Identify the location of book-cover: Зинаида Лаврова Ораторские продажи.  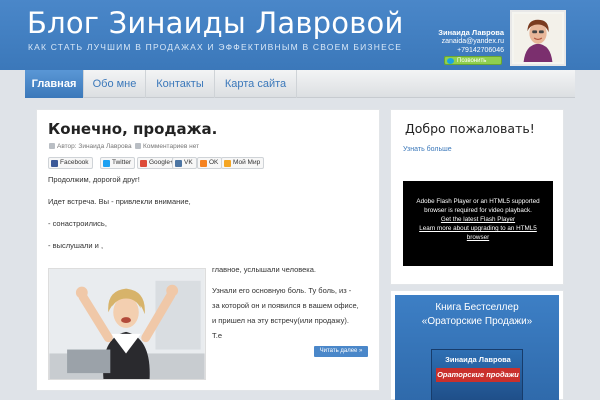
(477, 374).